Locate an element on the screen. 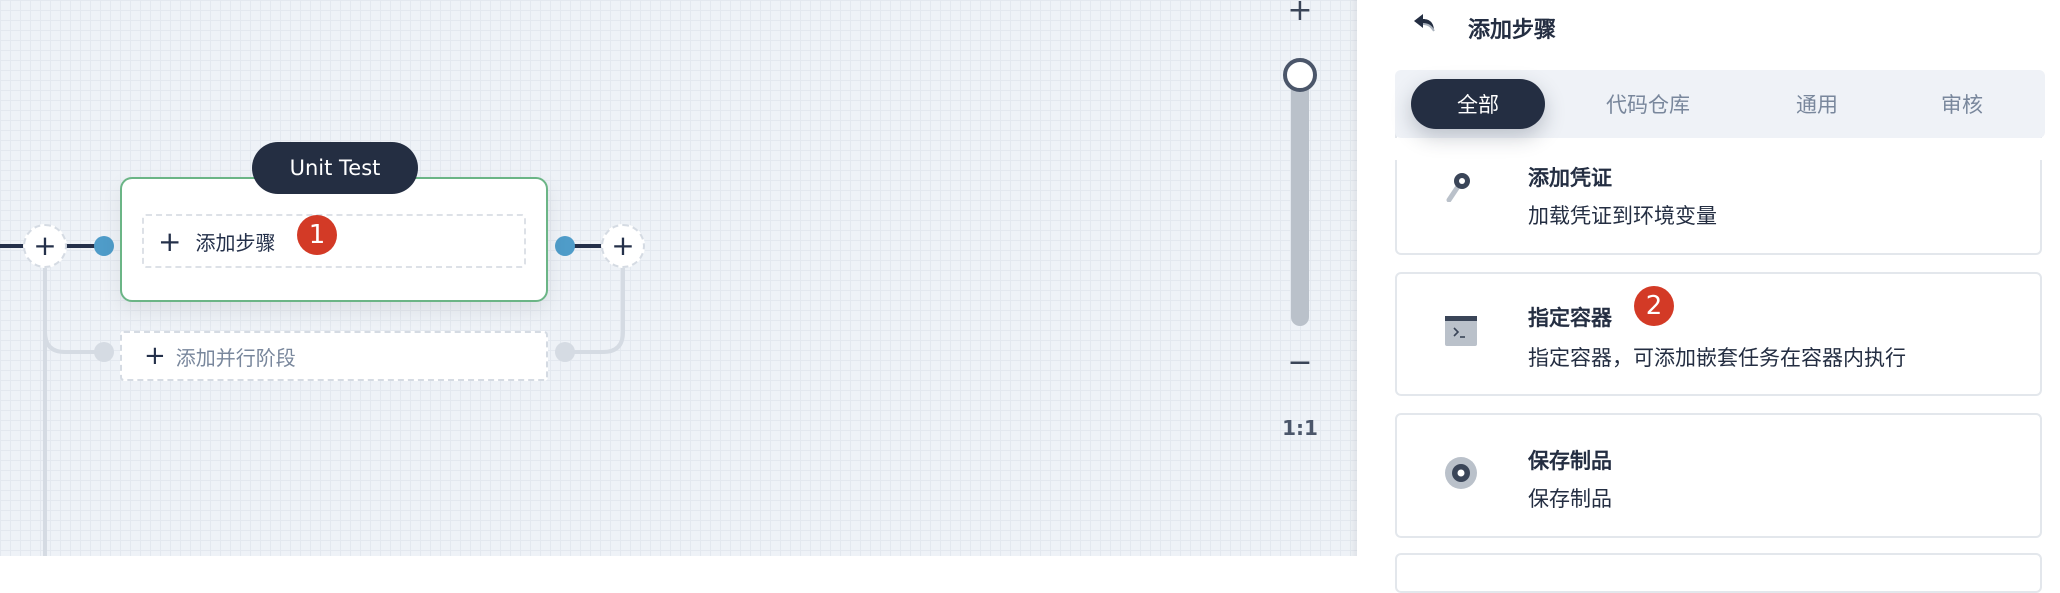  add-parallel-stage-button: + 添加并行阶段 is located at coordinates (334, 356).